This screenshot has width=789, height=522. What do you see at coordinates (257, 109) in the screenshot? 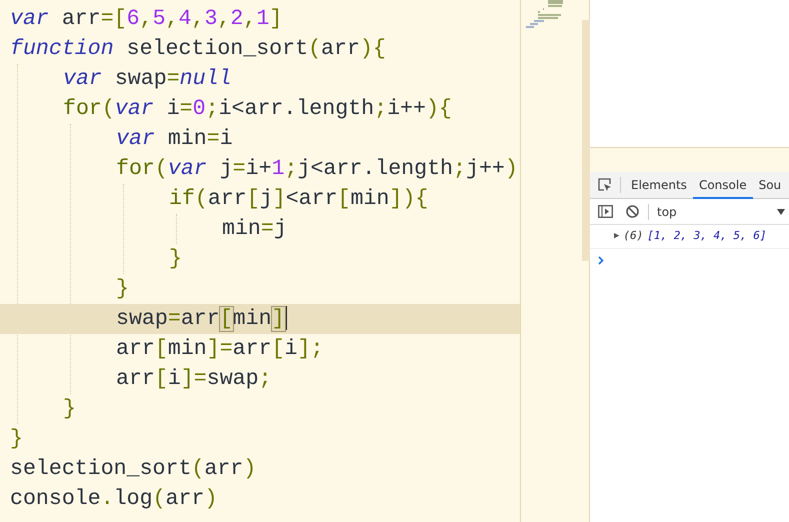
I see `code-line: for(var i=0;i<arr.length;i++){` at bounding box center [257, 109].